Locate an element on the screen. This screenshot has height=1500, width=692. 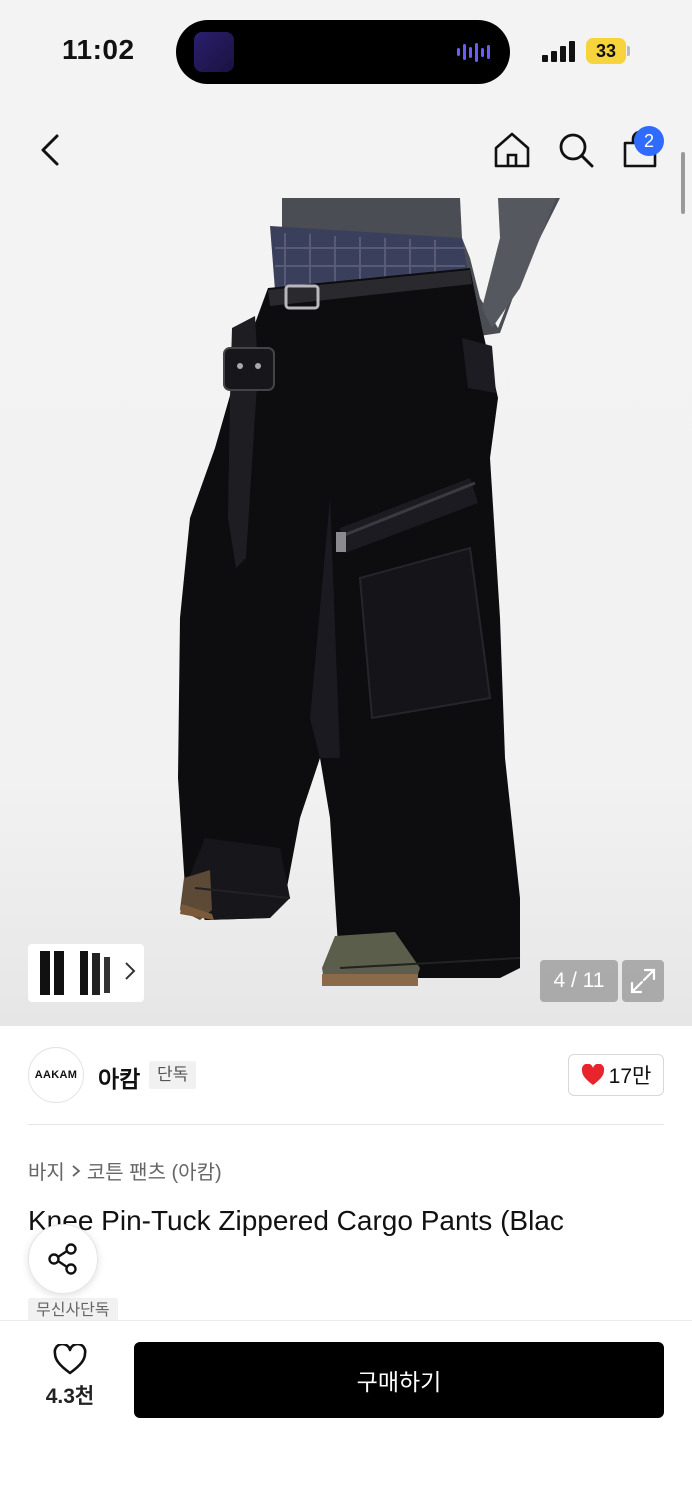
breadcrumb-category: 바지 is located at coordinates (46, 1170).